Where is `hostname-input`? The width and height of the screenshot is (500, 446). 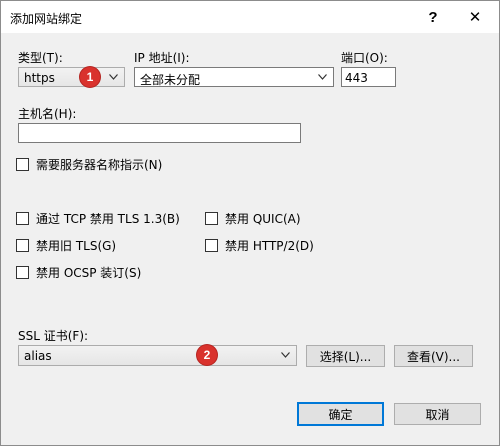 hostname-input is located at coordinates (159, 133).